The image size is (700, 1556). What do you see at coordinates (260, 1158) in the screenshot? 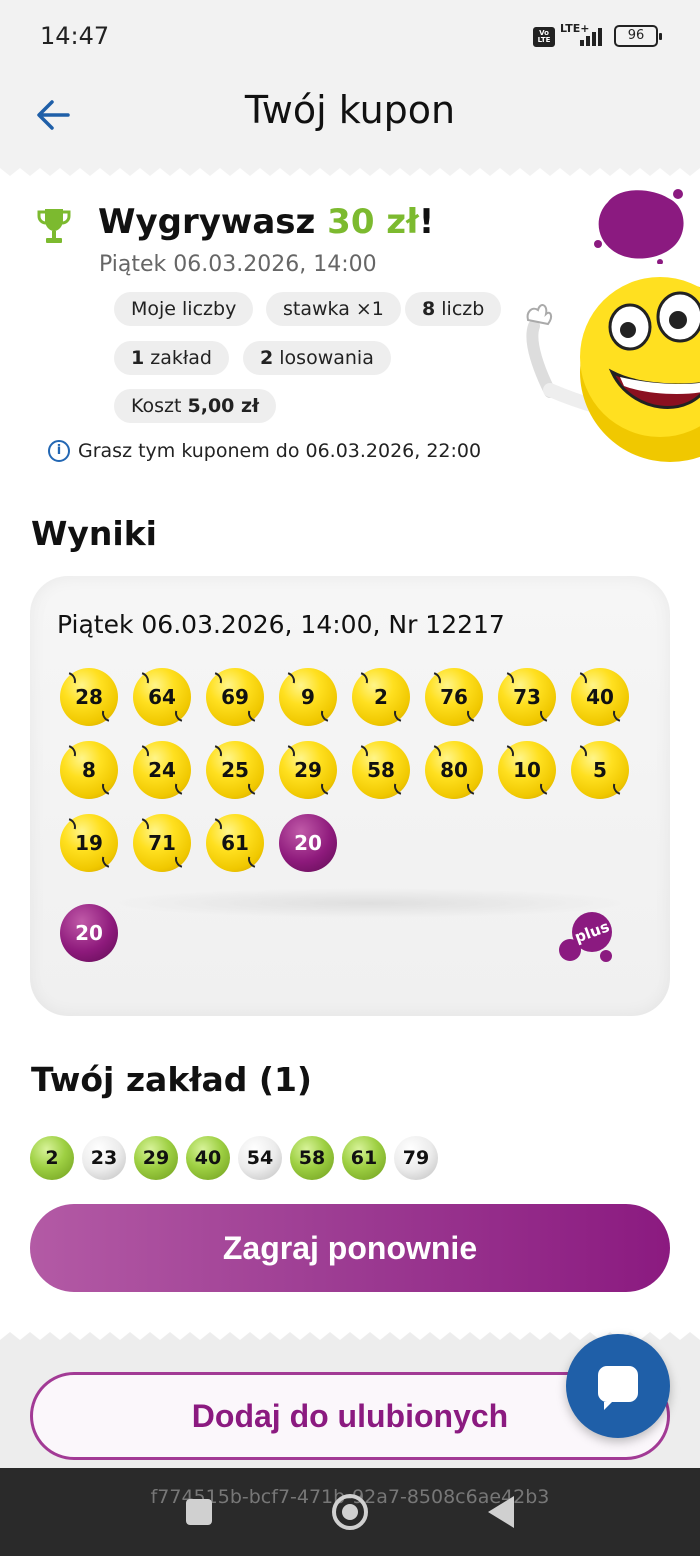
I see `bet-ball-miss: 54` at bounding box center [260, 1158].